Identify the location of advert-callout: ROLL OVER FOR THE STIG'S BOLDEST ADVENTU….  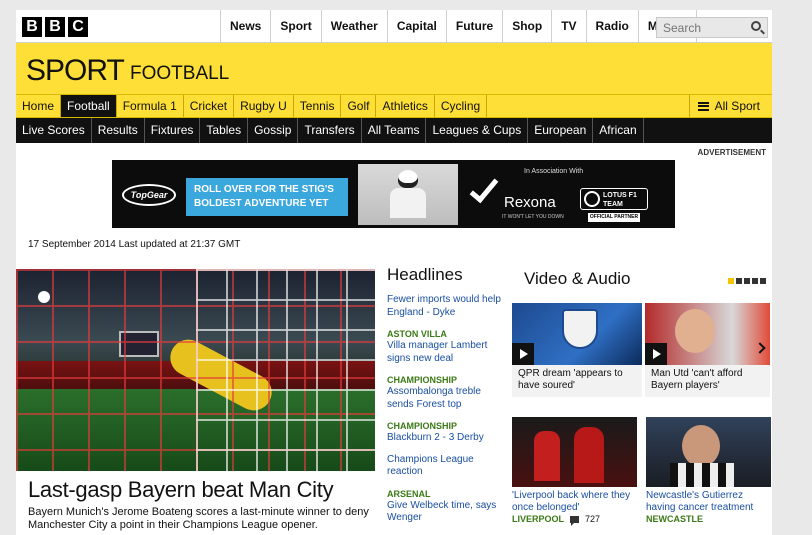
(267, 197).